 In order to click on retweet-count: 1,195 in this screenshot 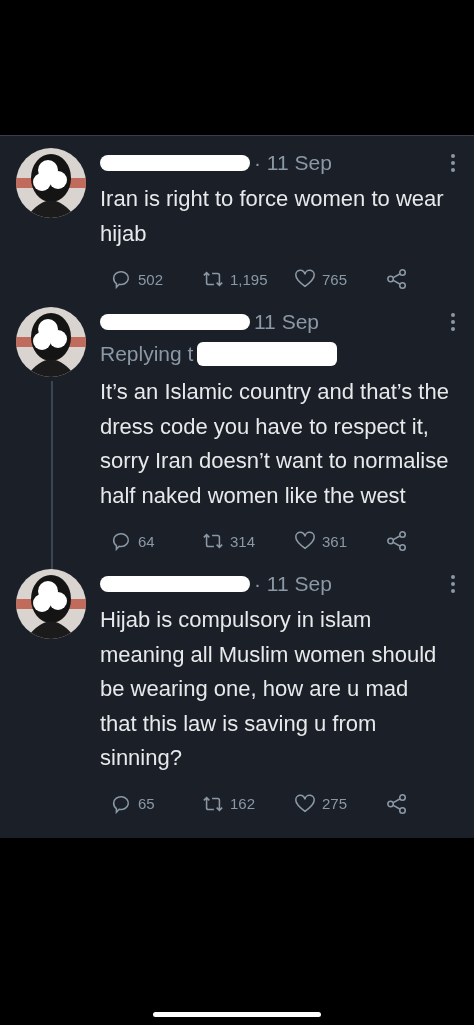, I will do `click(249, 279)`.